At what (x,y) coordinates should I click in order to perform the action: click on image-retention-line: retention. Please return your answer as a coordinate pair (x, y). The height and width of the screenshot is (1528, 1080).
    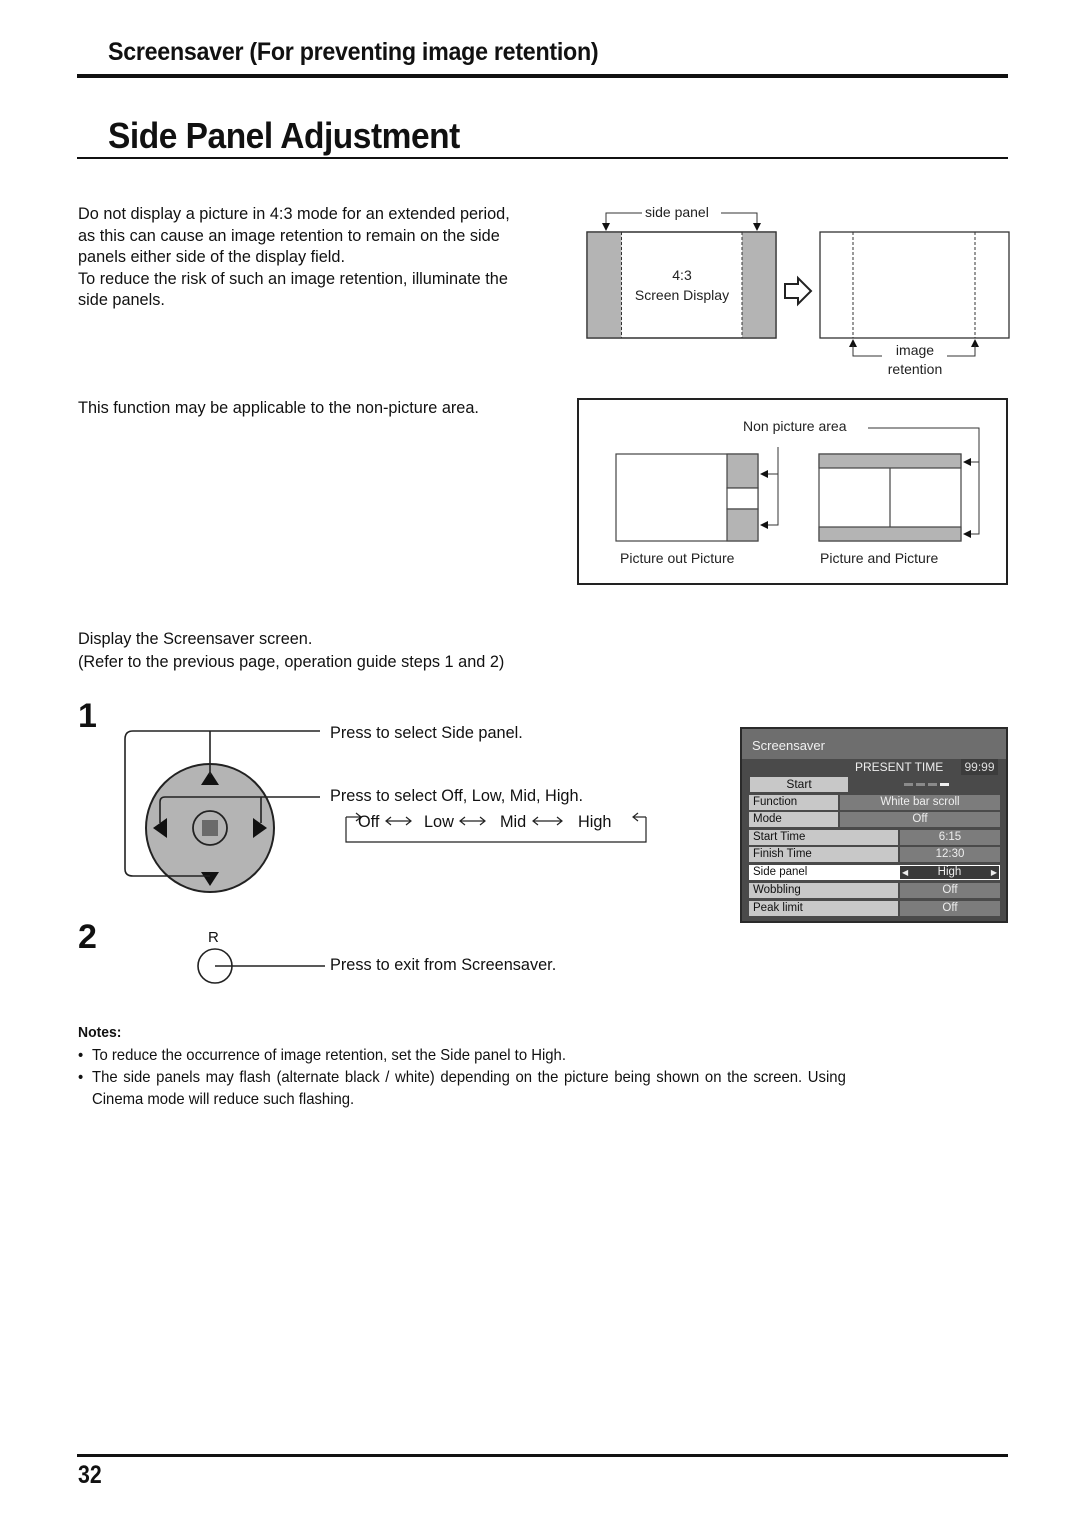
    Looking at the image, I should click on (915, 369).